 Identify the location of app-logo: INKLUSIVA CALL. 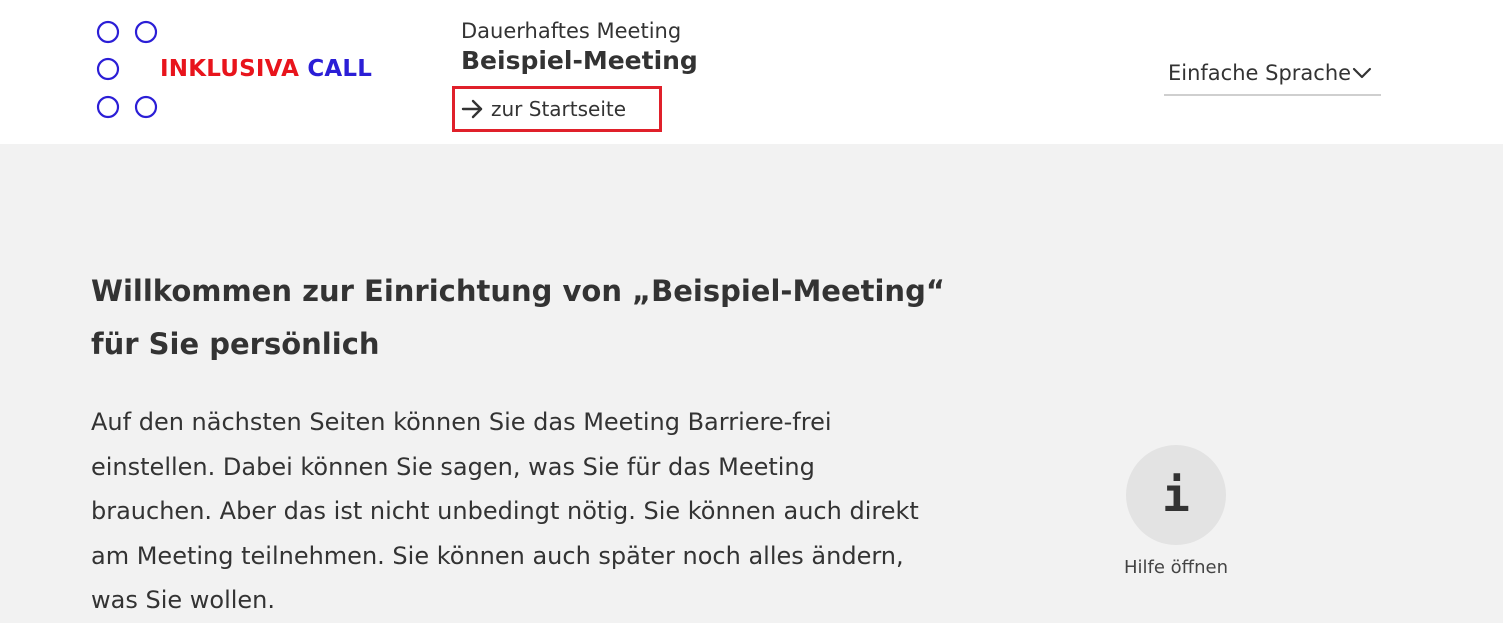
(246, 70).